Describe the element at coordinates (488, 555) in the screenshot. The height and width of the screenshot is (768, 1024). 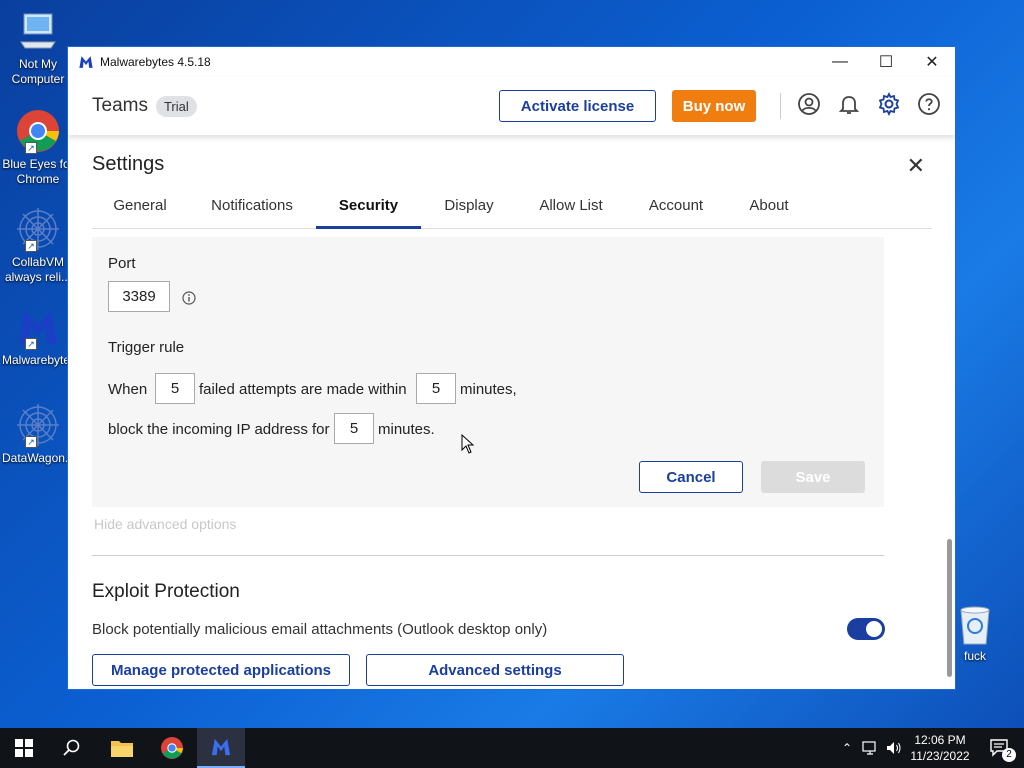
I see `section-divider` at that location.